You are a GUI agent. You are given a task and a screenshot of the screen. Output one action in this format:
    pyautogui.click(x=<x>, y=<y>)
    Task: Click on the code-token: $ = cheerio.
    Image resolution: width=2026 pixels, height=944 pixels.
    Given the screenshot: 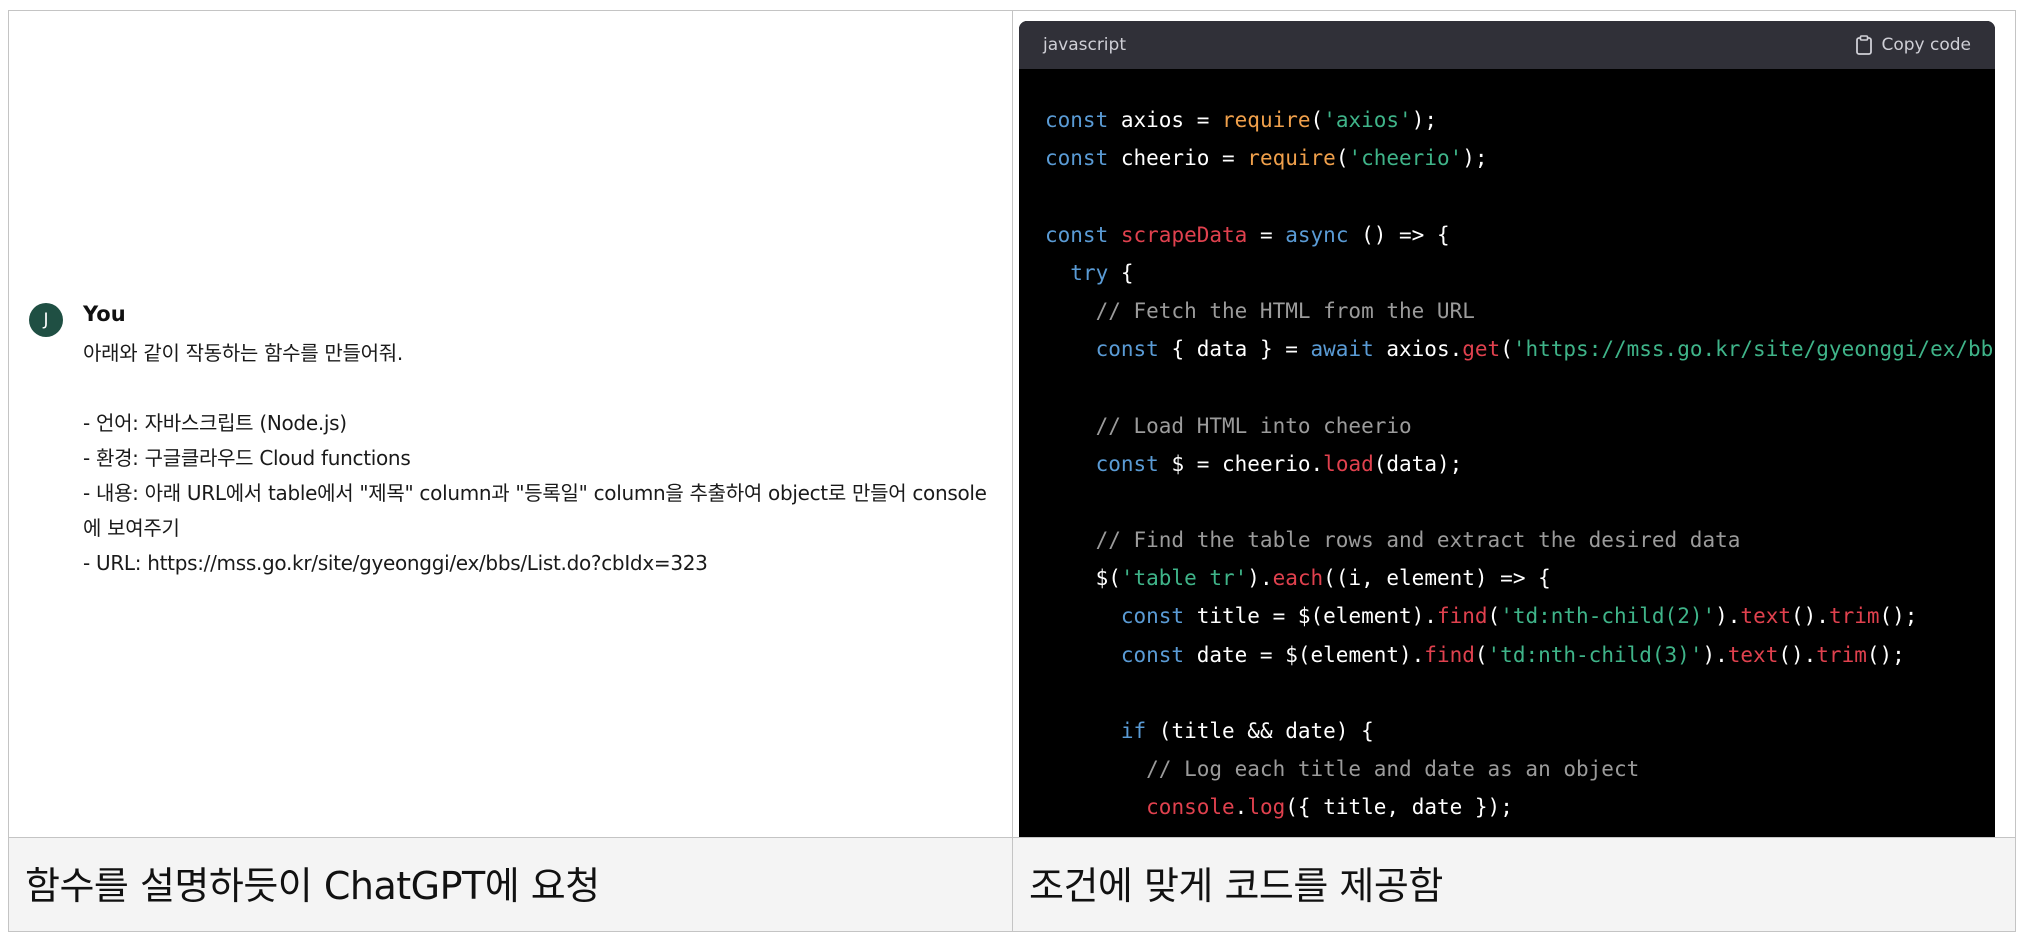 What is the action you would take?
    pyautogui.click(x=1241, y=463)
    